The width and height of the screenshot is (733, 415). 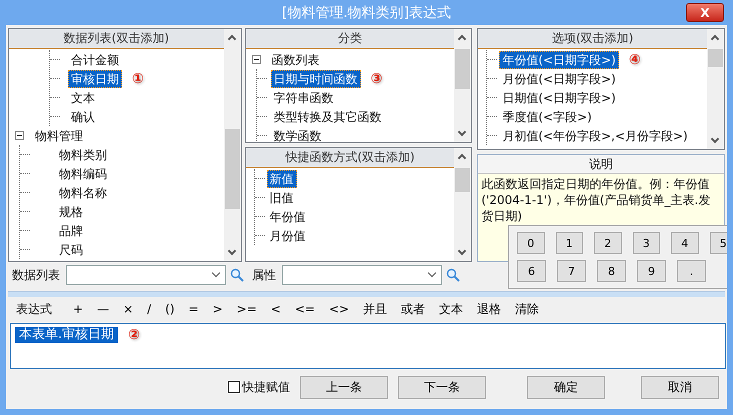 I want to click on checkbox: 快捷赋值, so click(x=259, y=387).